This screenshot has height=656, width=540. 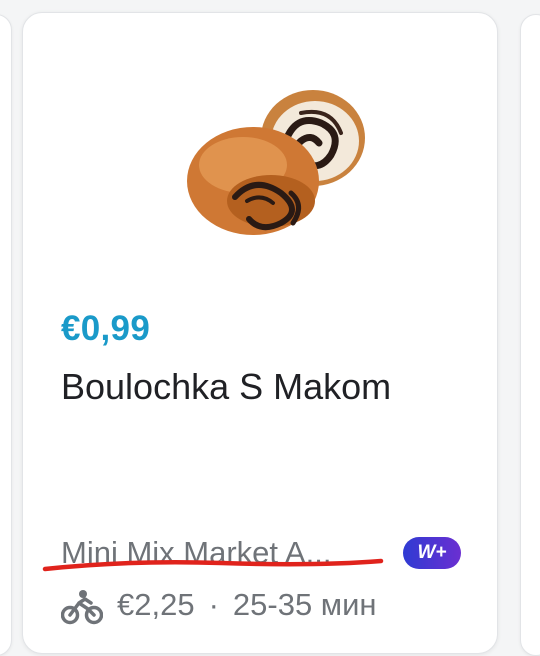 I want to click on delivery-time: 25-35 мин, so click(x=304, y=604).